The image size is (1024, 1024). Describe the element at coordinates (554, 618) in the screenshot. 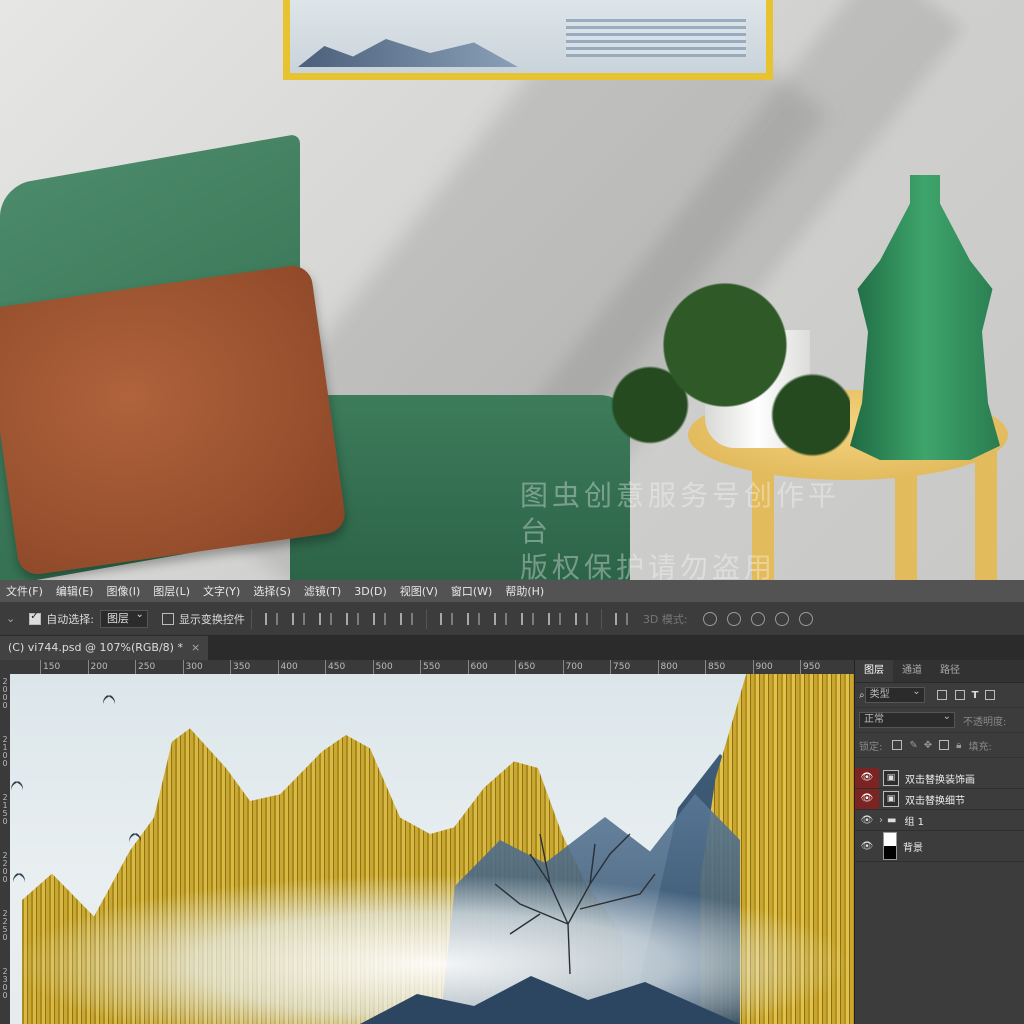

I see `distribute-hcenter-icon` at that location.